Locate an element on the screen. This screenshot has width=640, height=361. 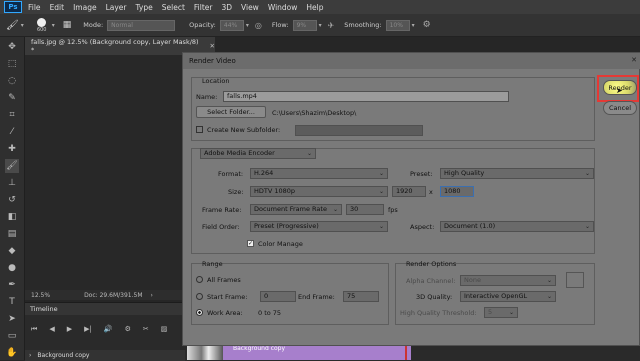
create-subfolder-label: Create New Subfolder: is located at coordinates (244, 130).